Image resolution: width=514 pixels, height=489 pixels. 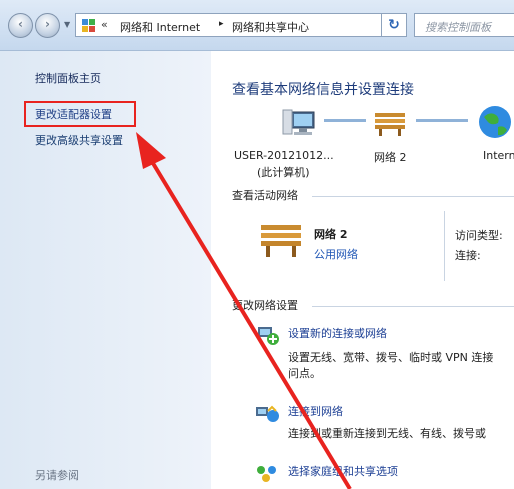 I want to click on change-advanced-sharing-link: 更改高级共享设置, so click(x=79, y=140).